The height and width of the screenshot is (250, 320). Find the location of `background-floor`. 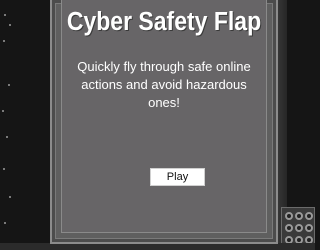

background-floor is located at coordinates (157, 246).